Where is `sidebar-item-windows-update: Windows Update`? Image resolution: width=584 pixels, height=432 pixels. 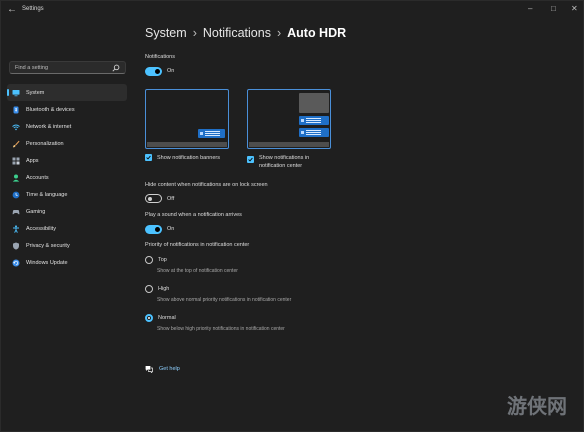
sidebar-item-windows-update: Windows Update is located at coordinates (67, 262).